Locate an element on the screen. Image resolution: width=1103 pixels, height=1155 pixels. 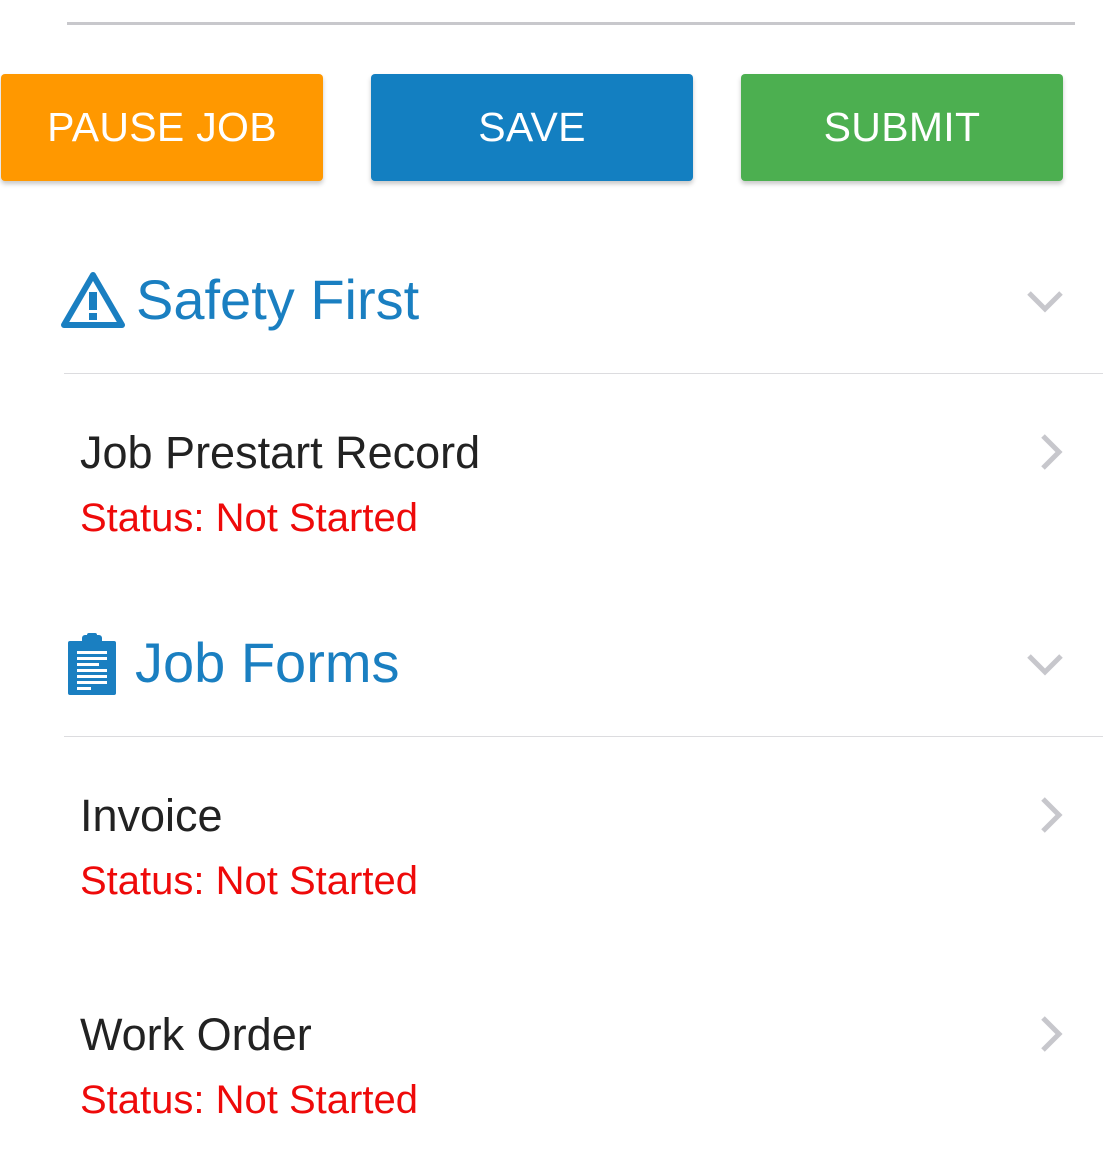
item-title: Work Order is located at coordinates (196, 1034).